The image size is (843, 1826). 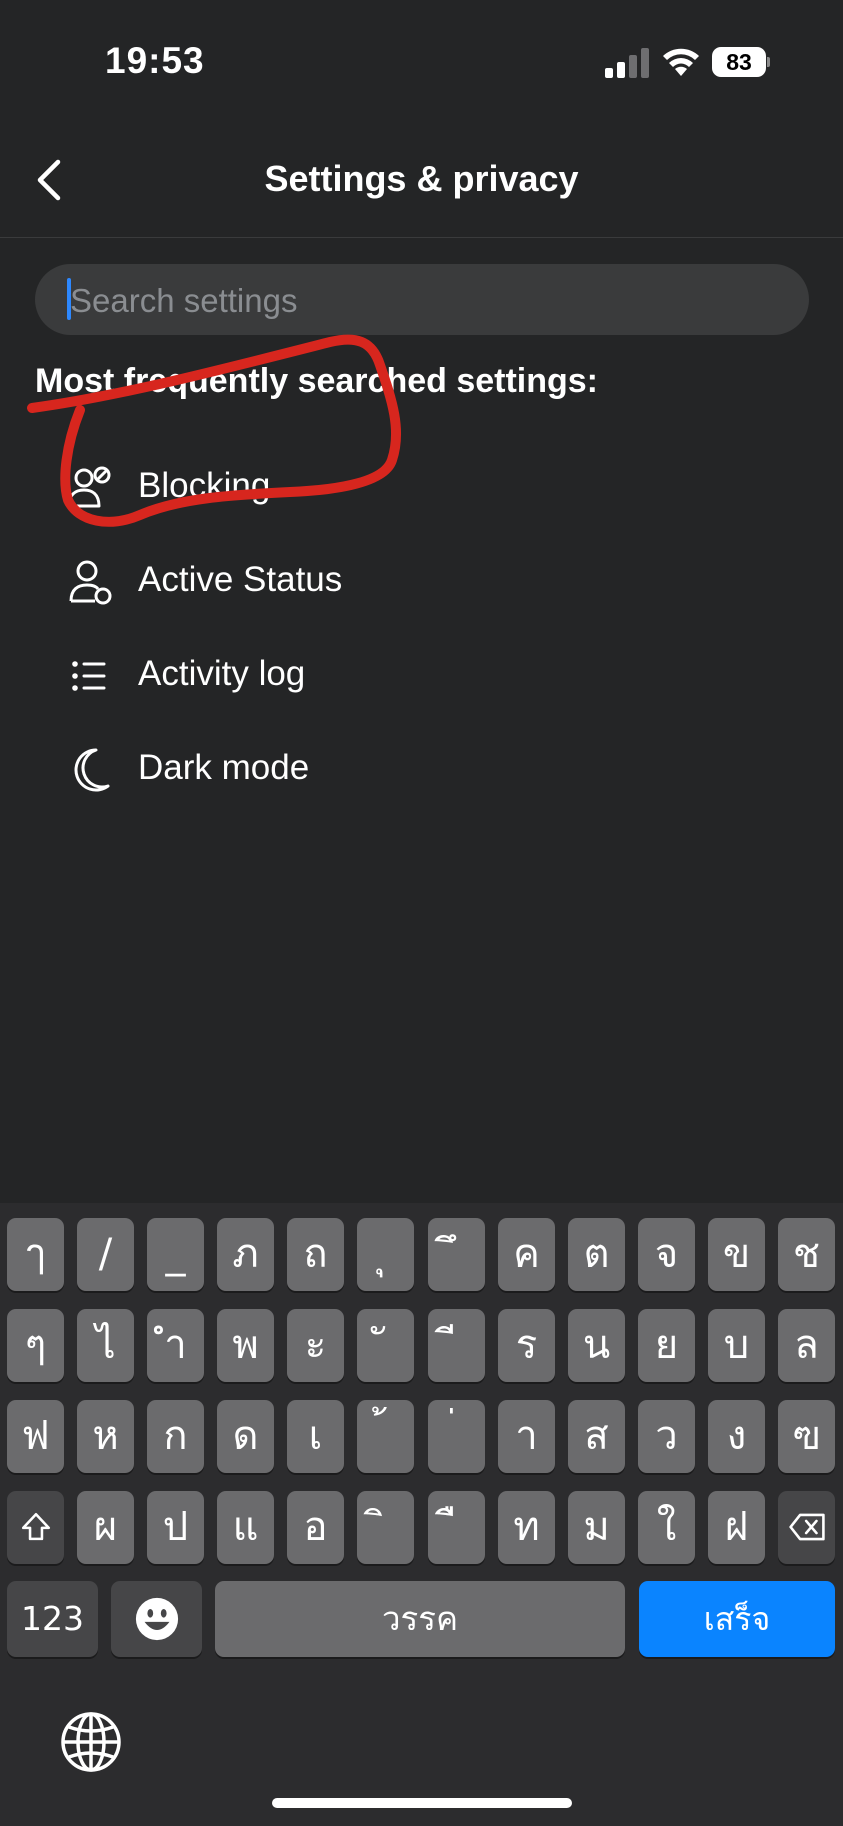 I want to click on wifi-icon, so click(x=681, y=62).